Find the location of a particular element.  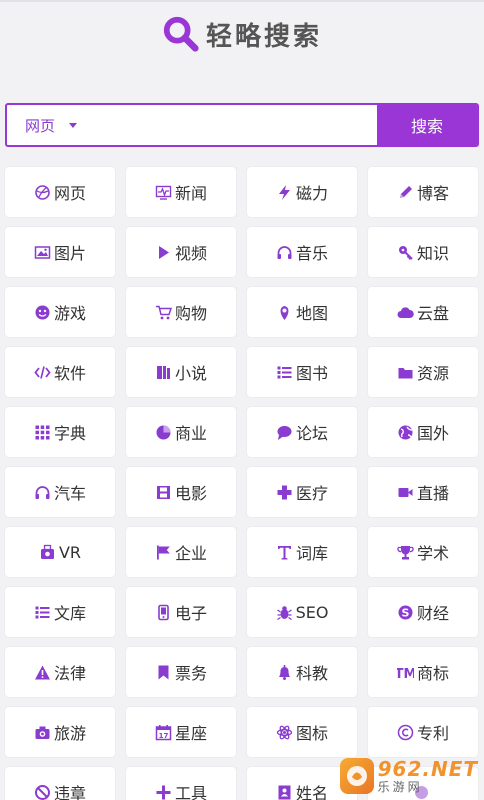

category-tile: 科教 is located at coordinates (302, 672).